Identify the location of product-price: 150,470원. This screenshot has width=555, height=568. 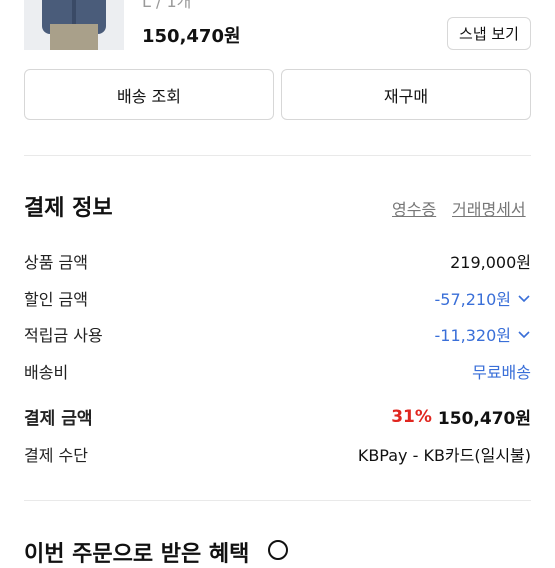
(191, 36).